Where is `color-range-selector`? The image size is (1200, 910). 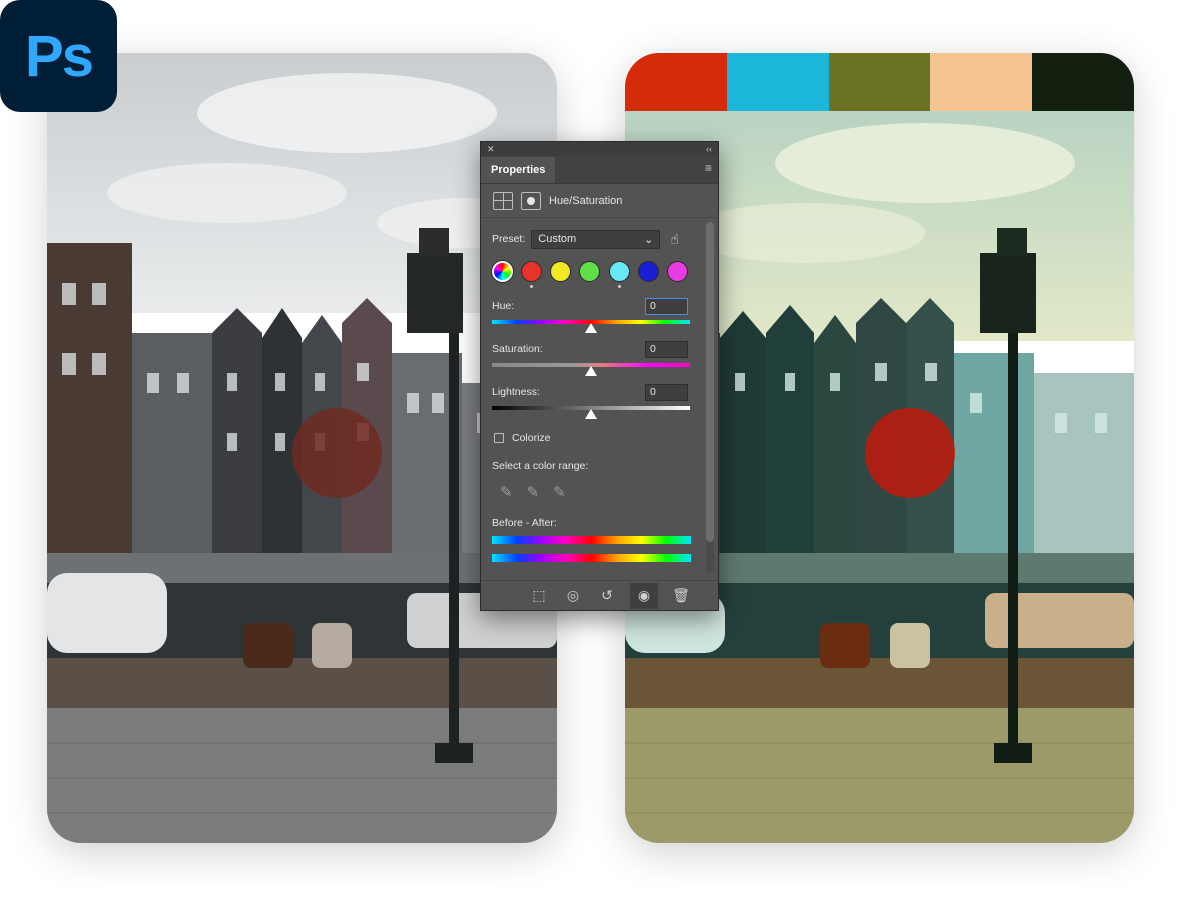
color-range-selector is located at coordinates (590, 274).